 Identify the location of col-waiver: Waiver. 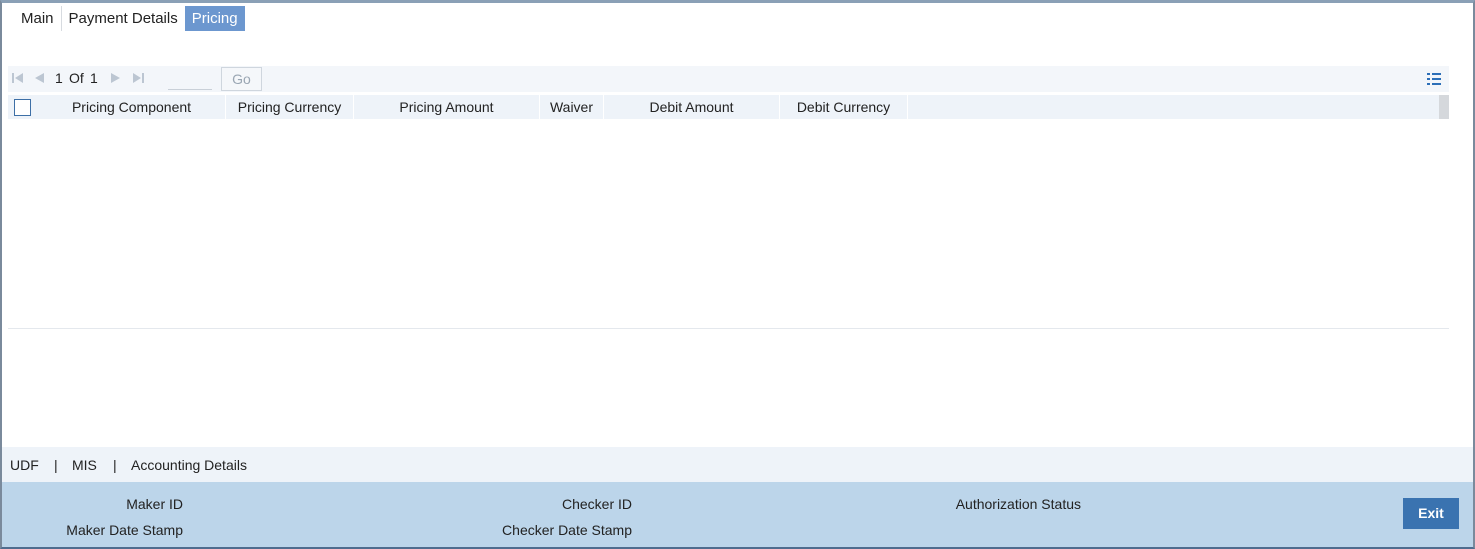
(572, 107).